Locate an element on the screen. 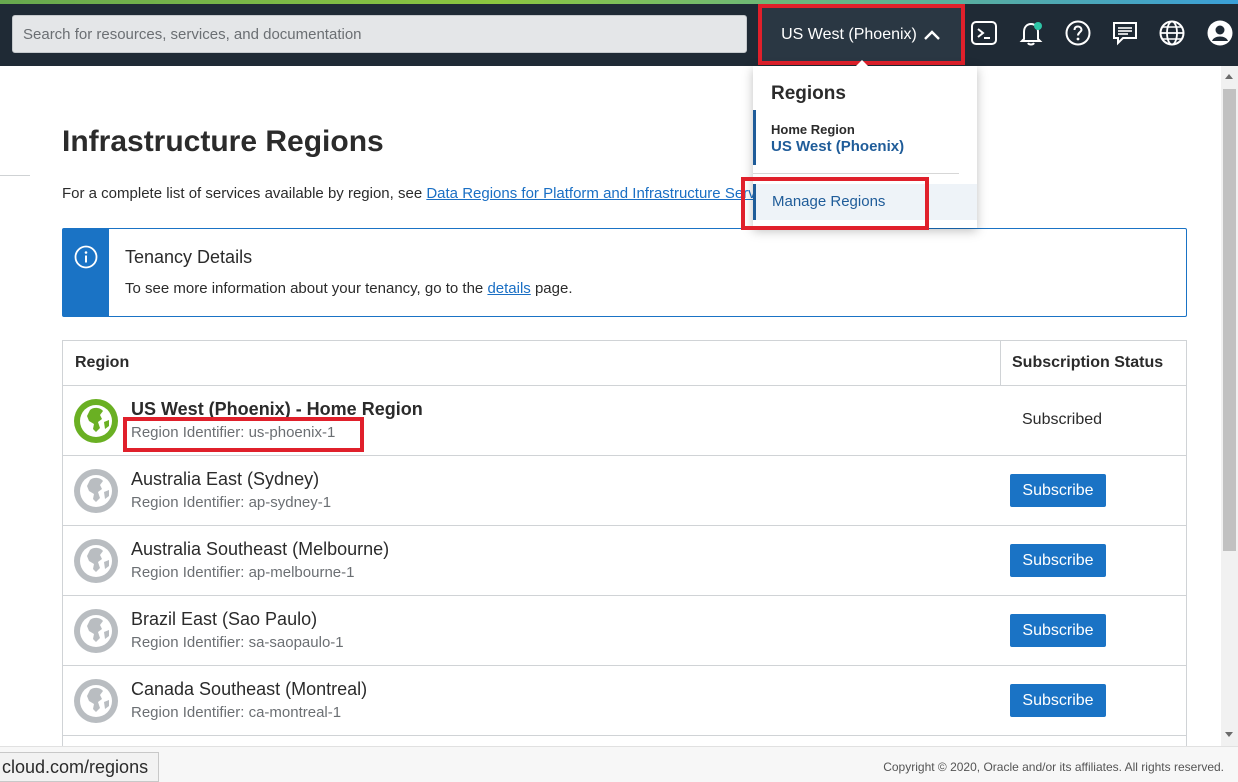  page-title: Infrastructure Regions is located at coordinates (223, 141).